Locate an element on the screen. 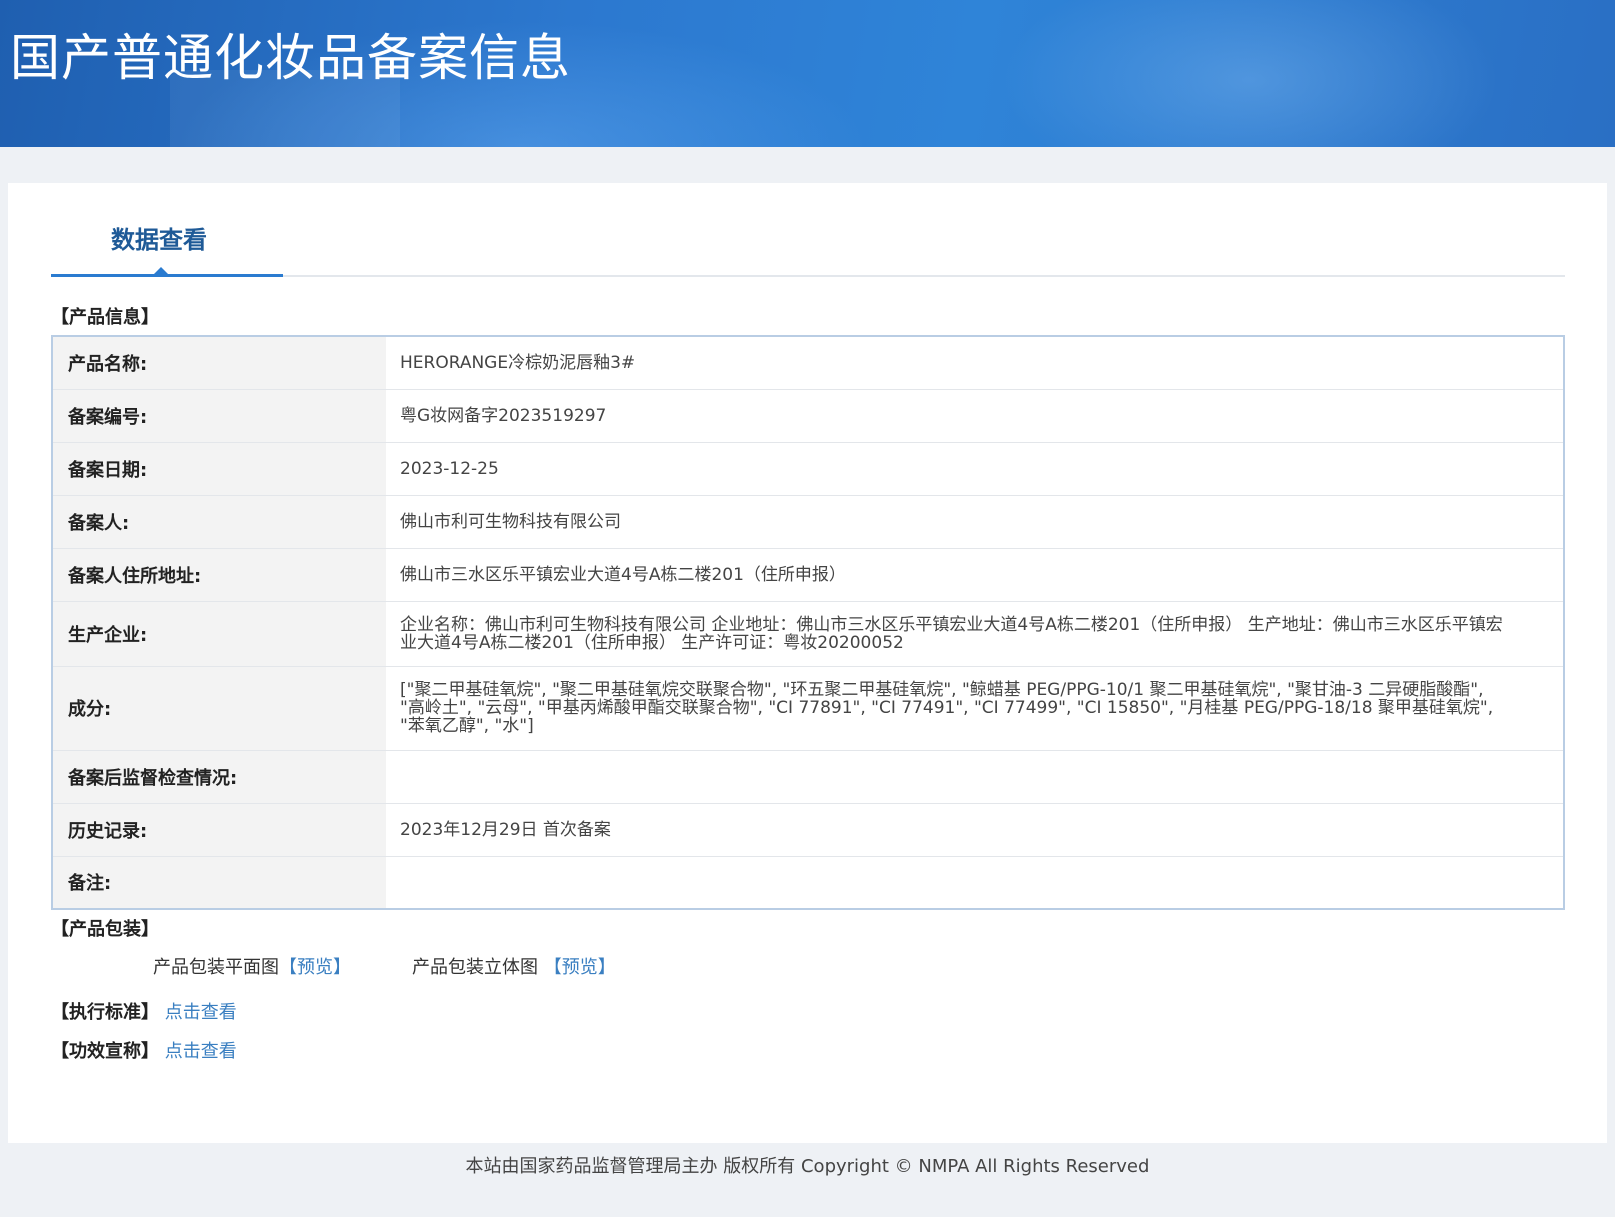 Image resolution: width=1615 pixels, height=1217 pixels. table-row: 备注: is located at coordinates (808, 883).